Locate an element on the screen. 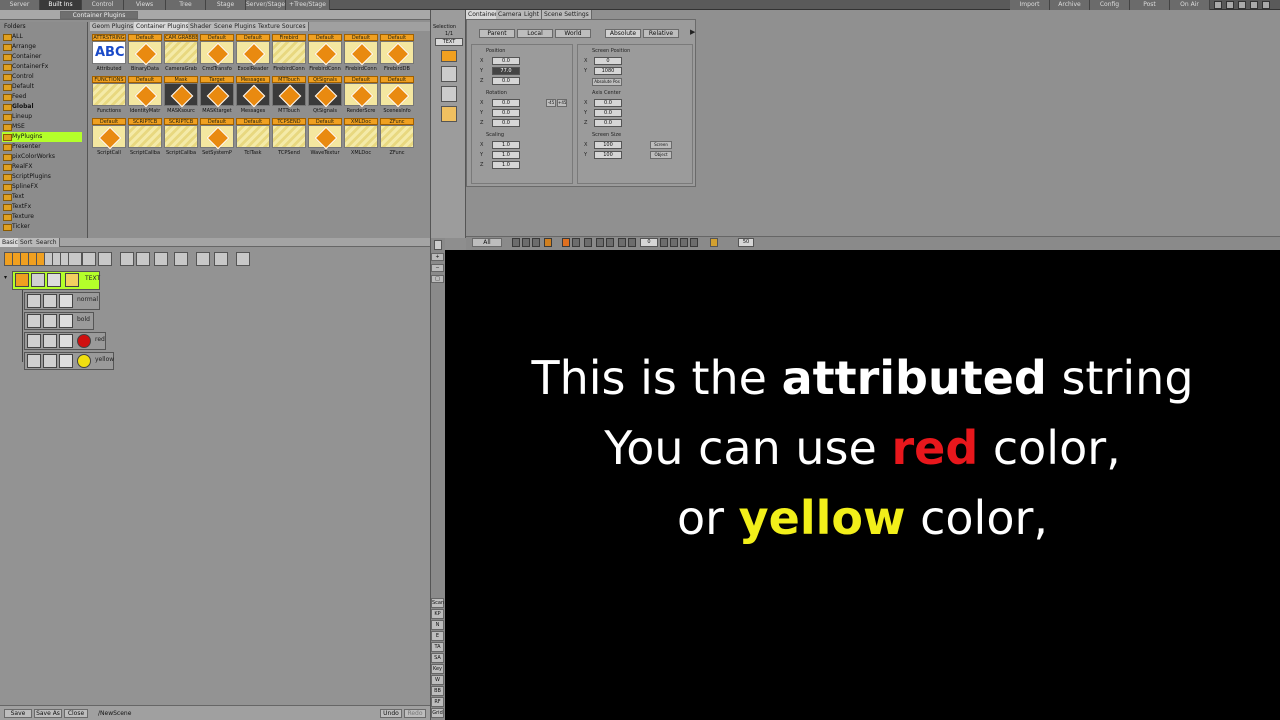  scrollbar-handle is located at coordinates (438, 245).